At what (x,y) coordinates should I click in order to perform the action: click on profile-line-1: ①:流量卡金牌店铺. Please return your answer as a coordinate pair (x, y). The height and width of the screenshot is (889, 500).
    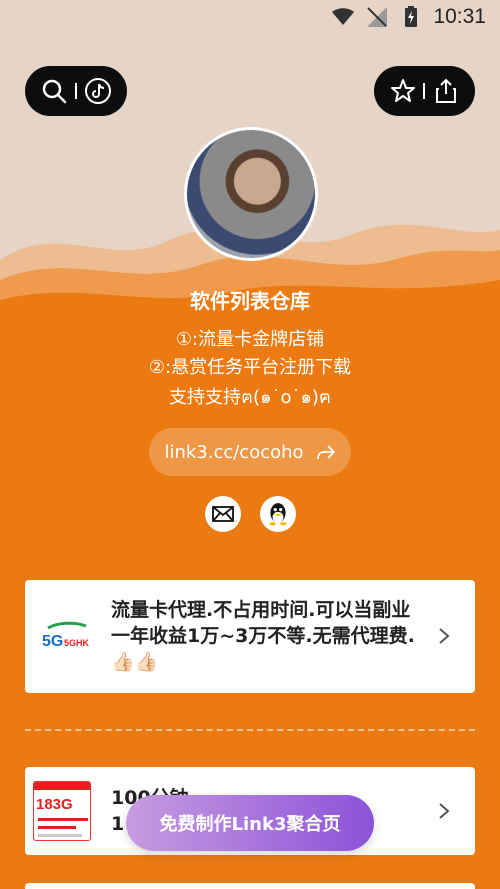
    Looking at the image, I should click on (250, 339).